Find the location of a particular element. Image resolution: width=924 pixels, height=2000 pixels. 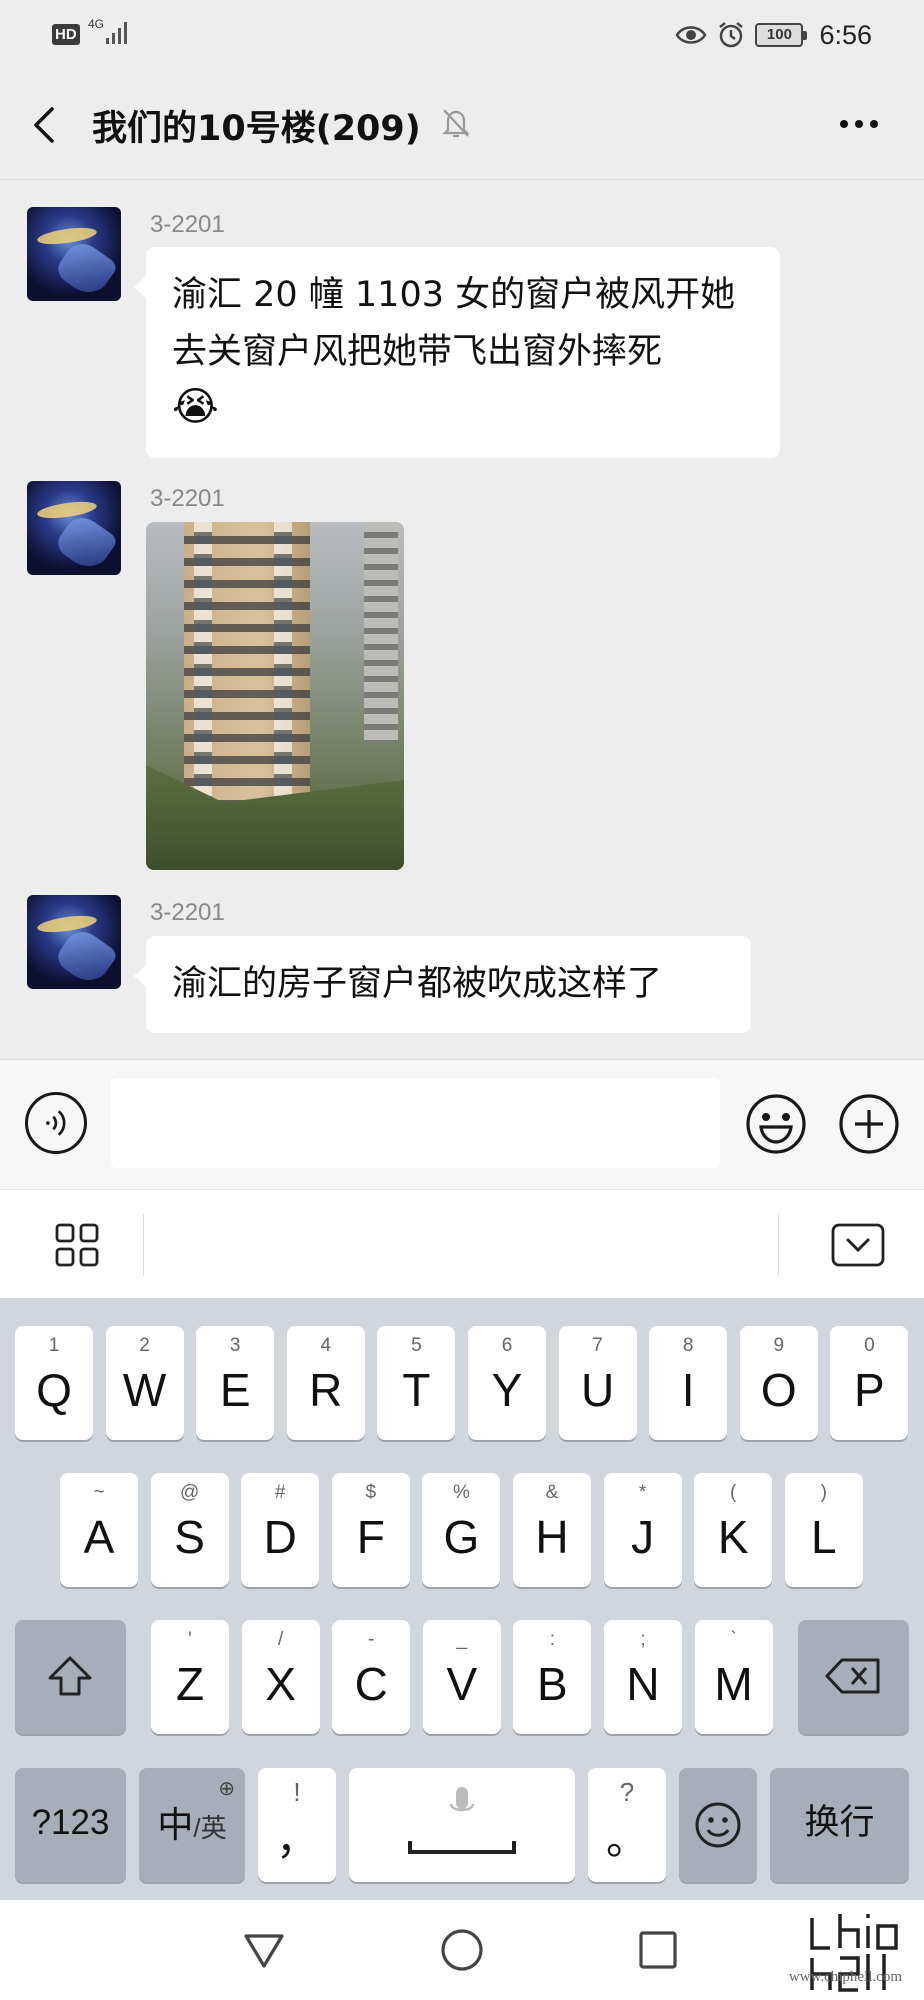

comma-key-main: ， is located at coordinates (296, 1839).